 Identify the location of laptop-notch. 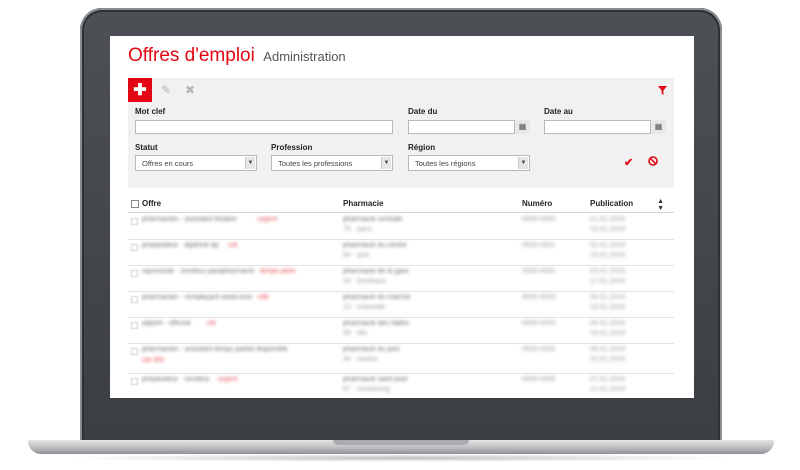
(401, 442).